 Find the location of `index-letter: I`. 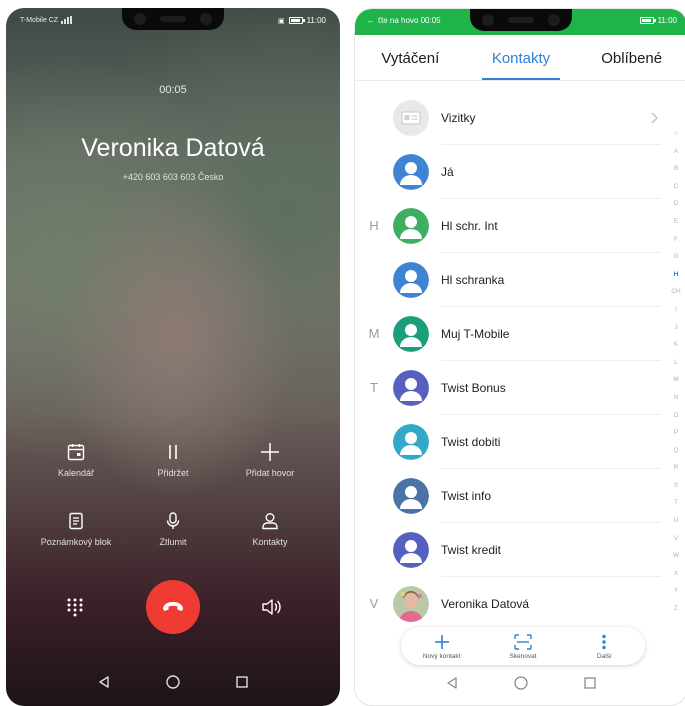

index-letter: I is located at coordinates (676, 310).